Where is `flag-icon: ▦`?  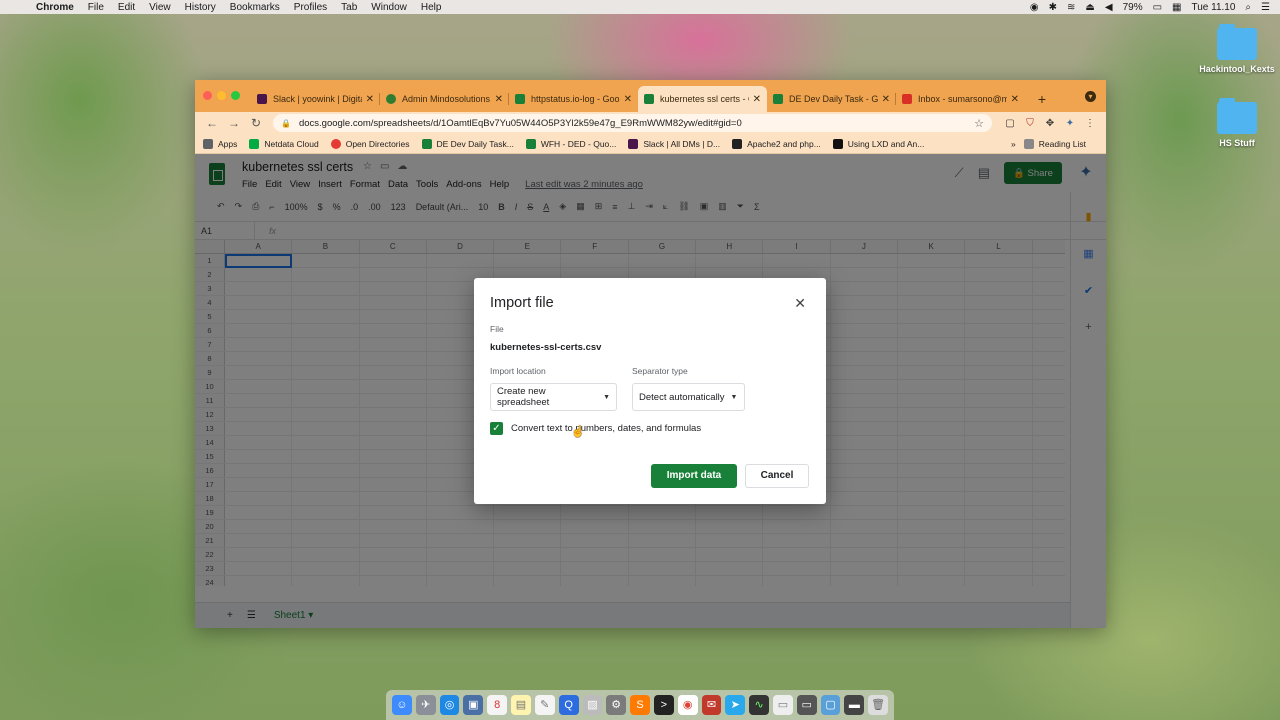
flag-icon: ▦ is located at coordinates (1176, 7).